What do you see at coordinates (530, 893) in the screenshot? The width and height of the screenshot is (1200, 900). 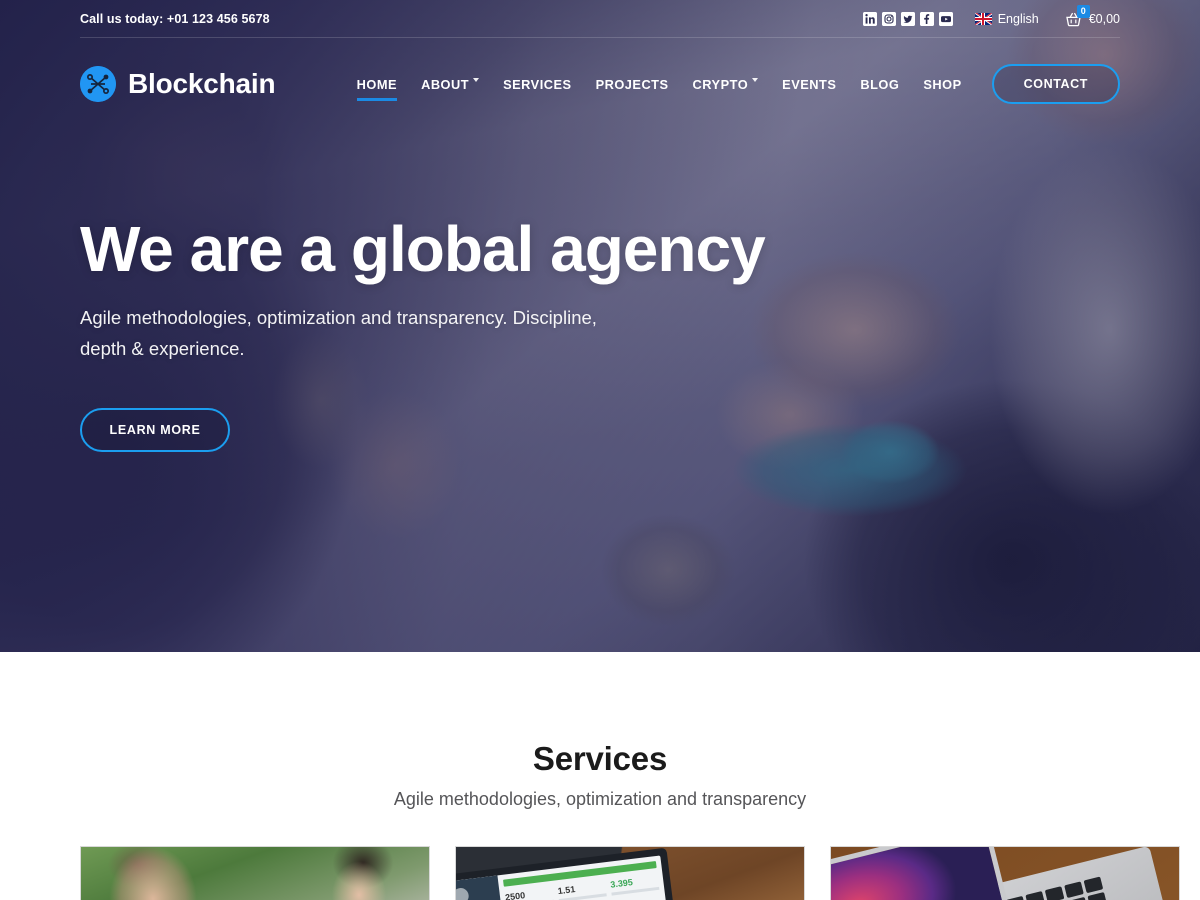 I see `stat: 2500` at bounding box center [530, 893].